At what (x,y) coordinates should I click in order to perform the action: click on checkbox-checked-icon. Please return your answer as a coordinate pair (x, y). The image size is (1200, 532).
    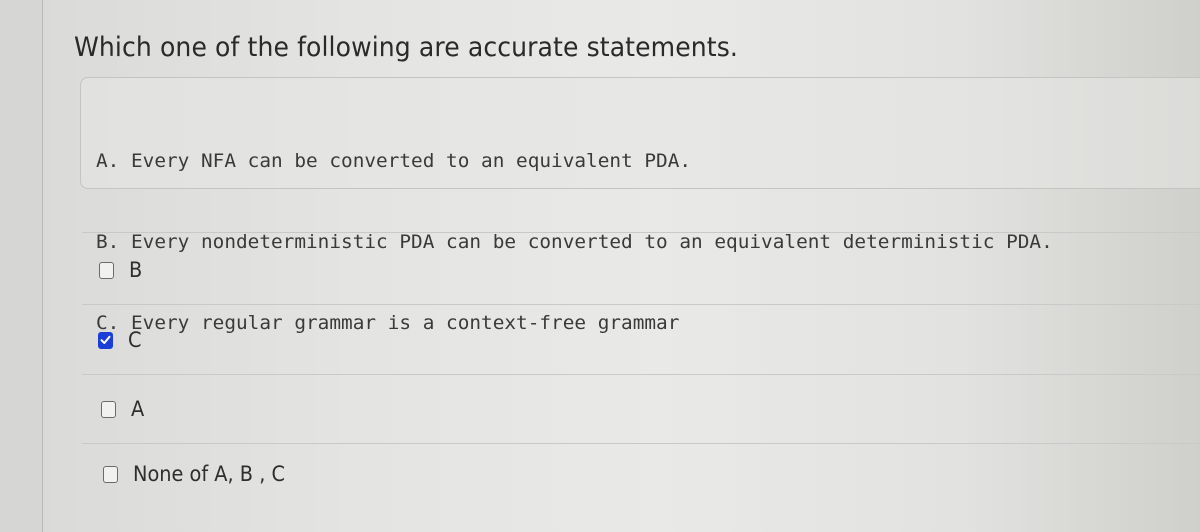
    Looking at the image, I should click on (105, 340).